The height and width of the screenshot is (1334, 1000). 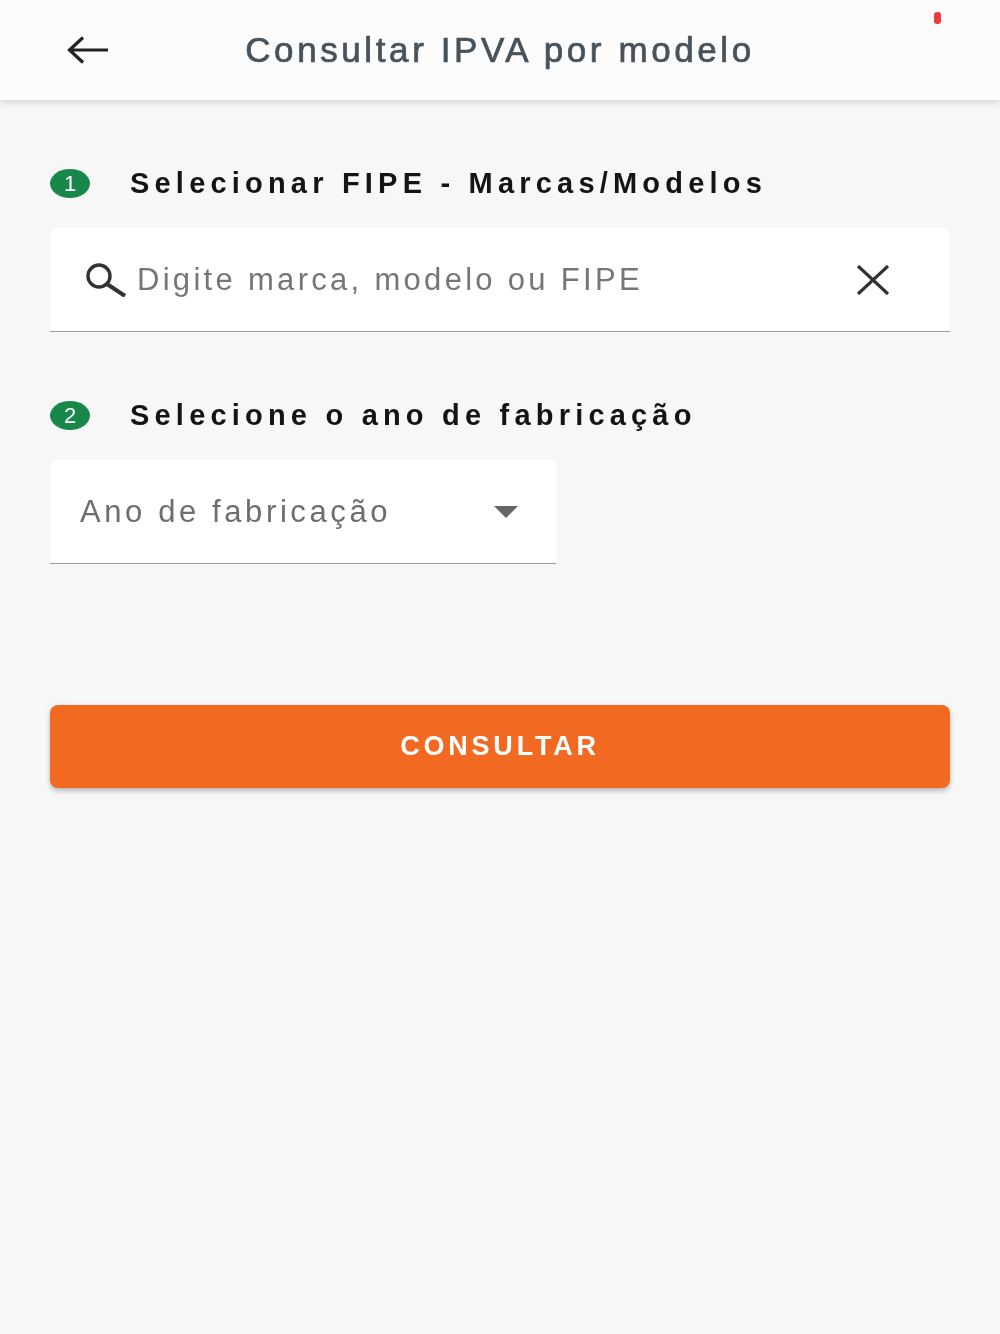 I want to click on step-label: Selecione o ano de fabricação, so click(x=413, y=415).